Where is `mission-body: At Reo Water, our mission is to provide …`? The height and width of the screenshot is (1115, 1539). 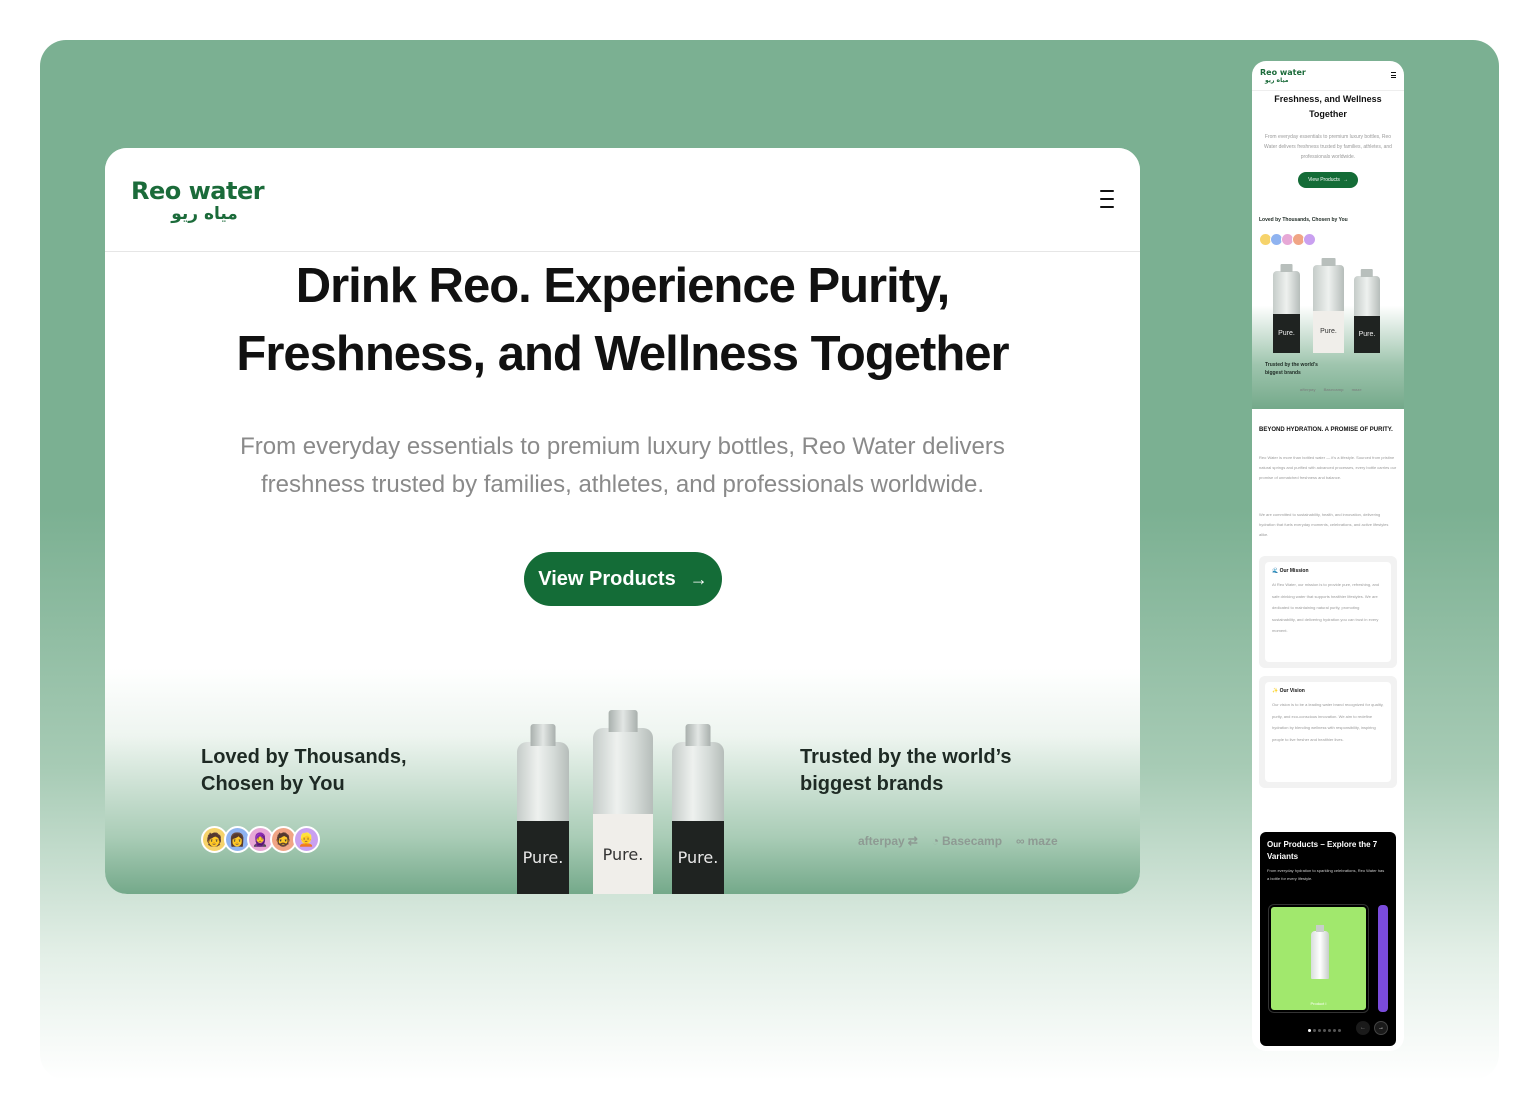
mission-body: At Reo Water, our mission is to provide … is located at coordinates (1326, 607).